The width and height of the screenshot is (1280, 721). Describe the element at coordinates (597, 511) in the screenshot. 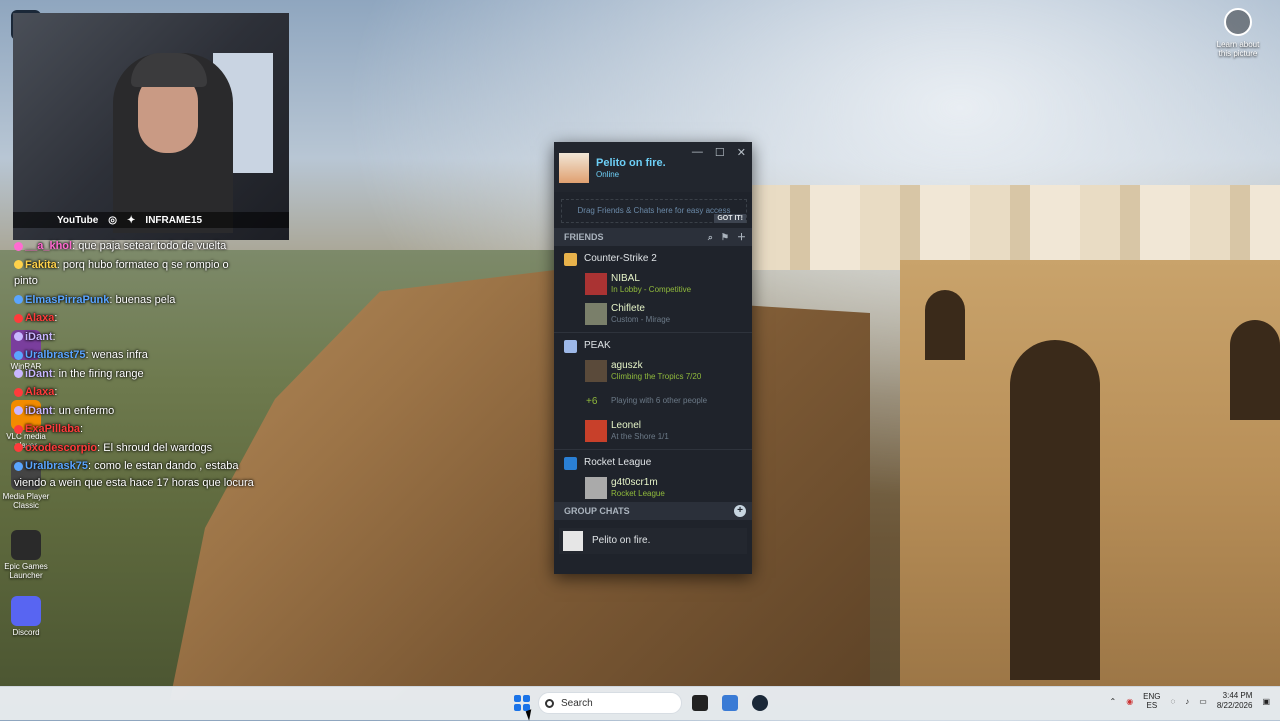

I see `group-chats-label: GROUP CHATS` at that location.